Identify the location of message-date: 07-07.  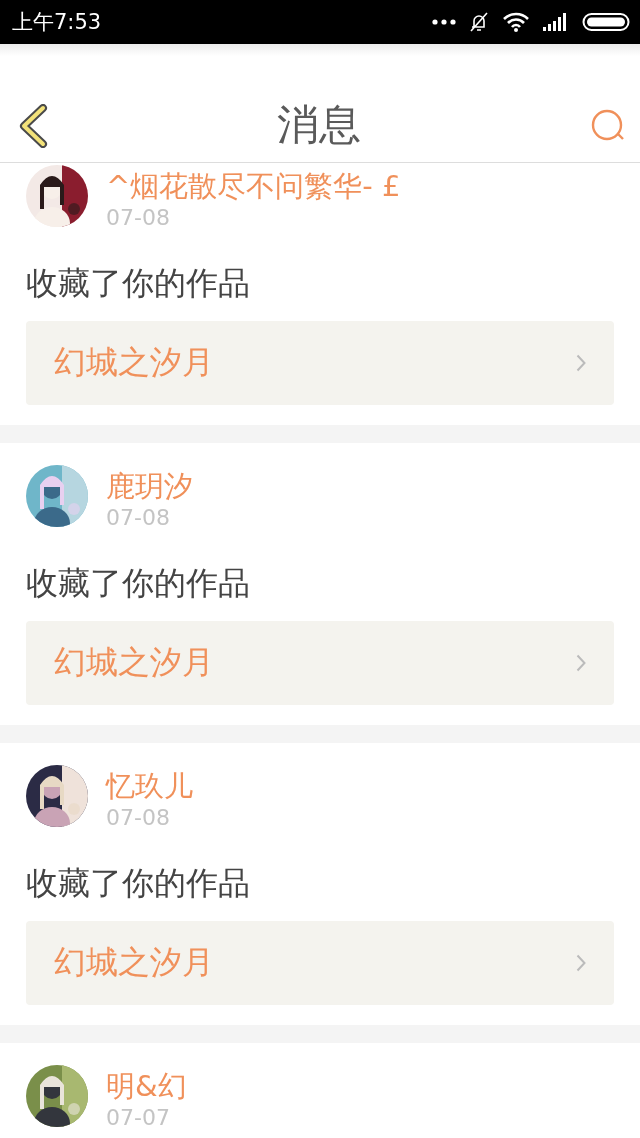
(138, 1118).